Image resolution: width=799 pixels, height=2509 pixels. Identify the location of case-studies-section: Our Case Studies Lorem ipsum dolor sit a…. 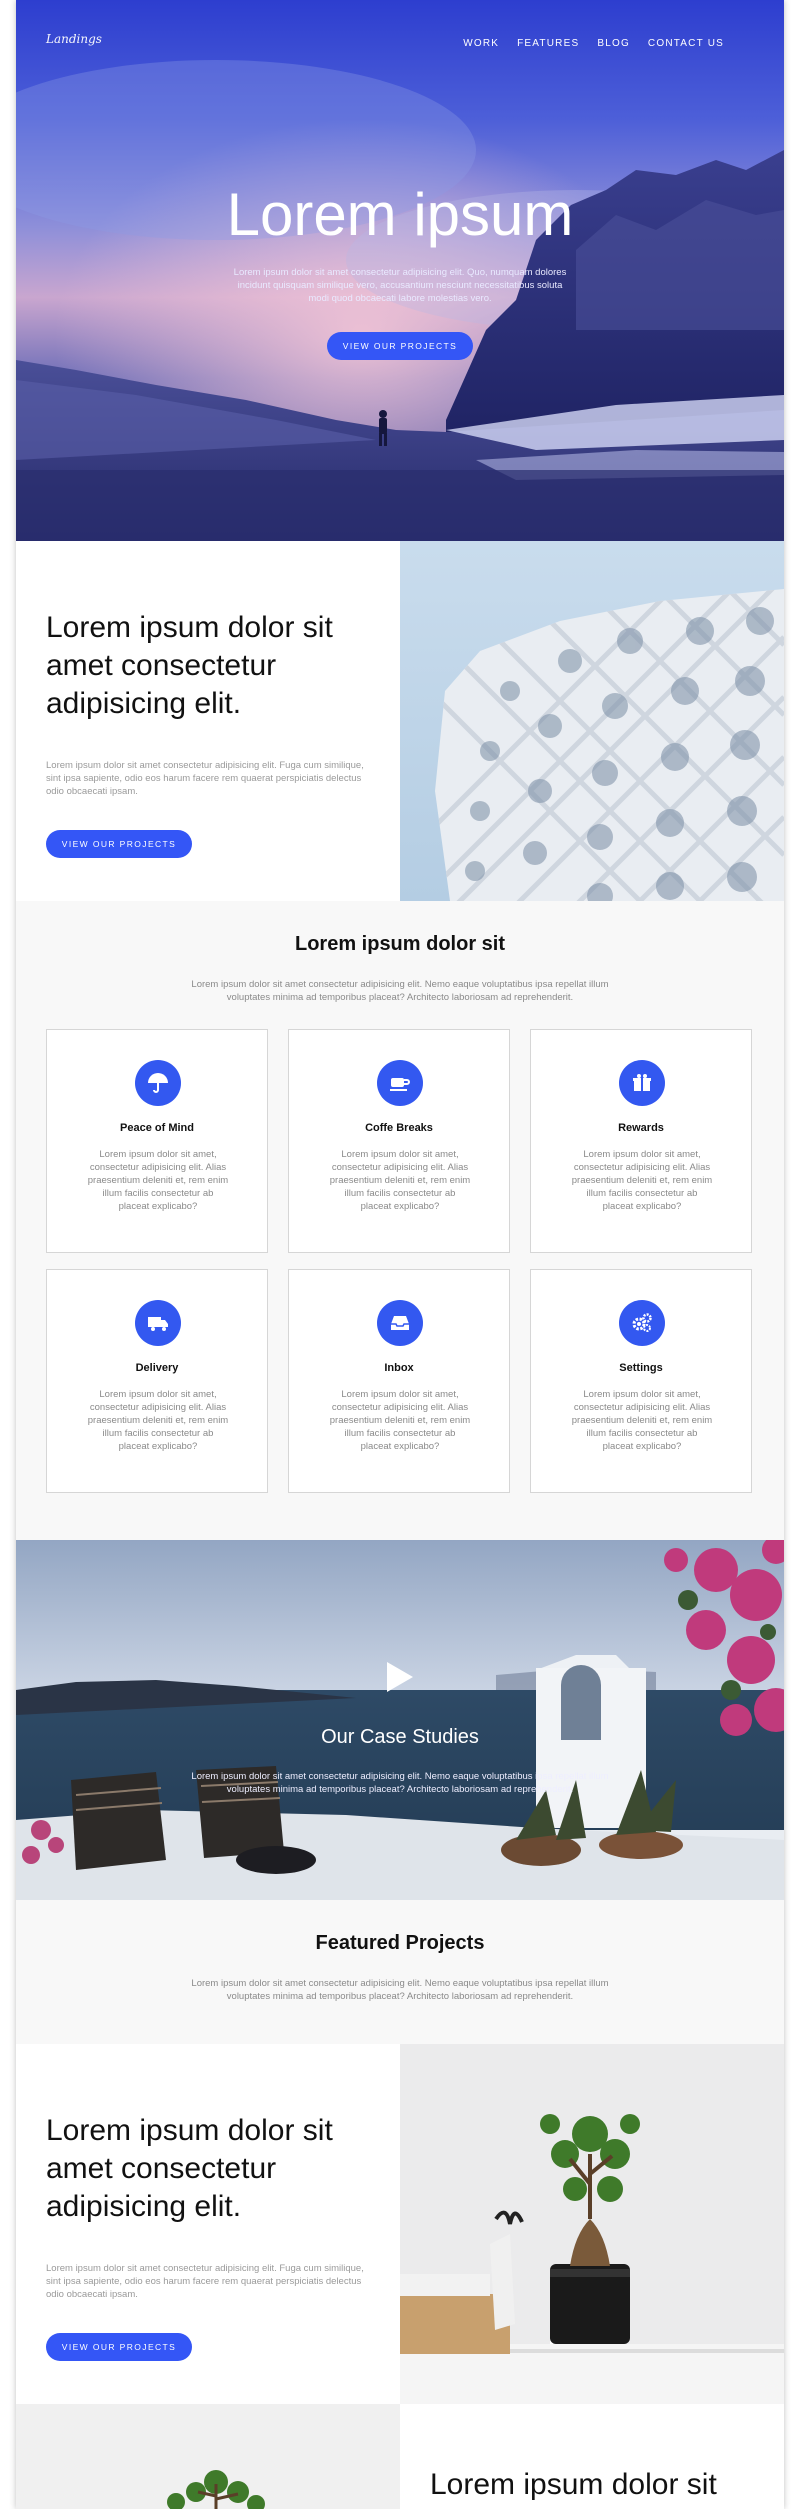
(400, 1720).